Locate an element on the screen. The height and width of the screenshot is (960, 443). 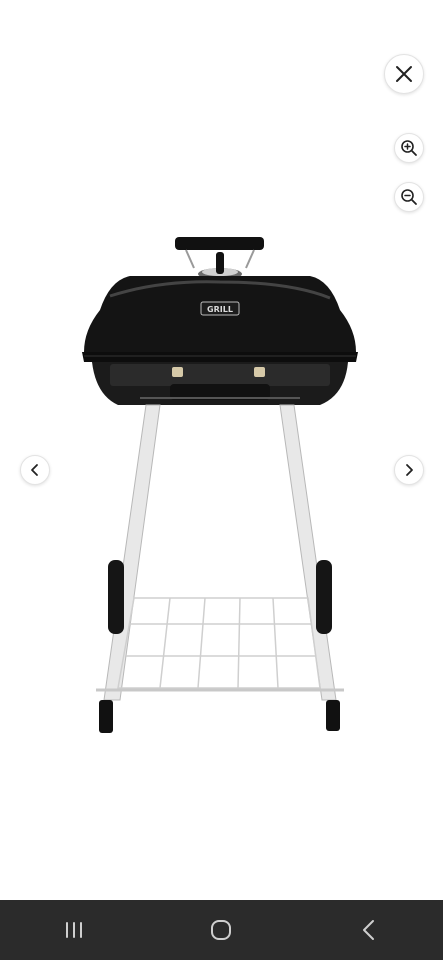
previous-image-button is located at coordinates (35, 470).